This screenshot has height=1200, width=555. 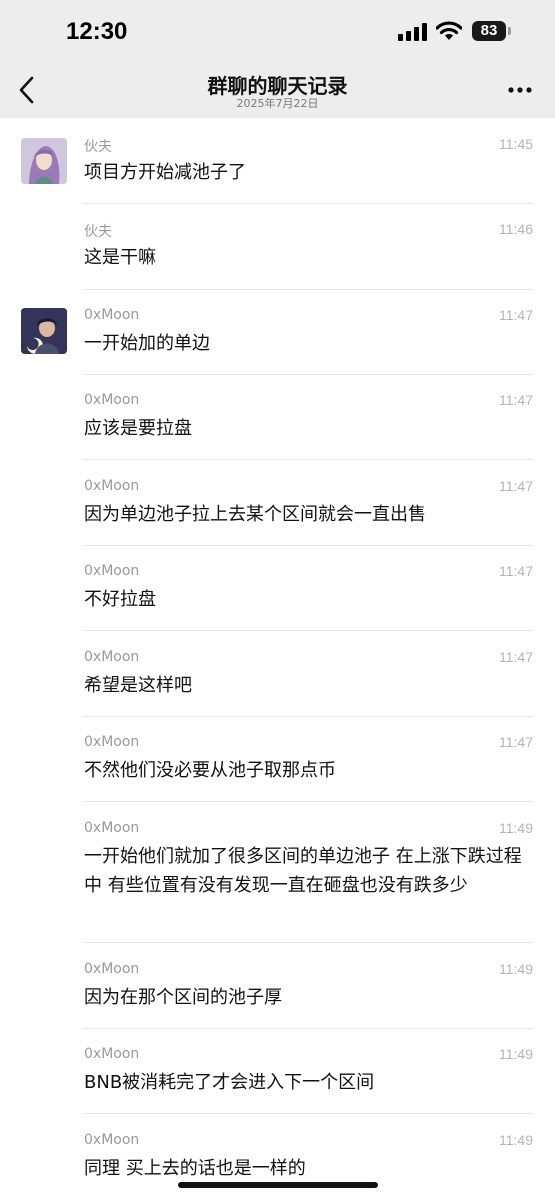 I want to click on message-text: 不好拉盘, so click(x=120, y=599).